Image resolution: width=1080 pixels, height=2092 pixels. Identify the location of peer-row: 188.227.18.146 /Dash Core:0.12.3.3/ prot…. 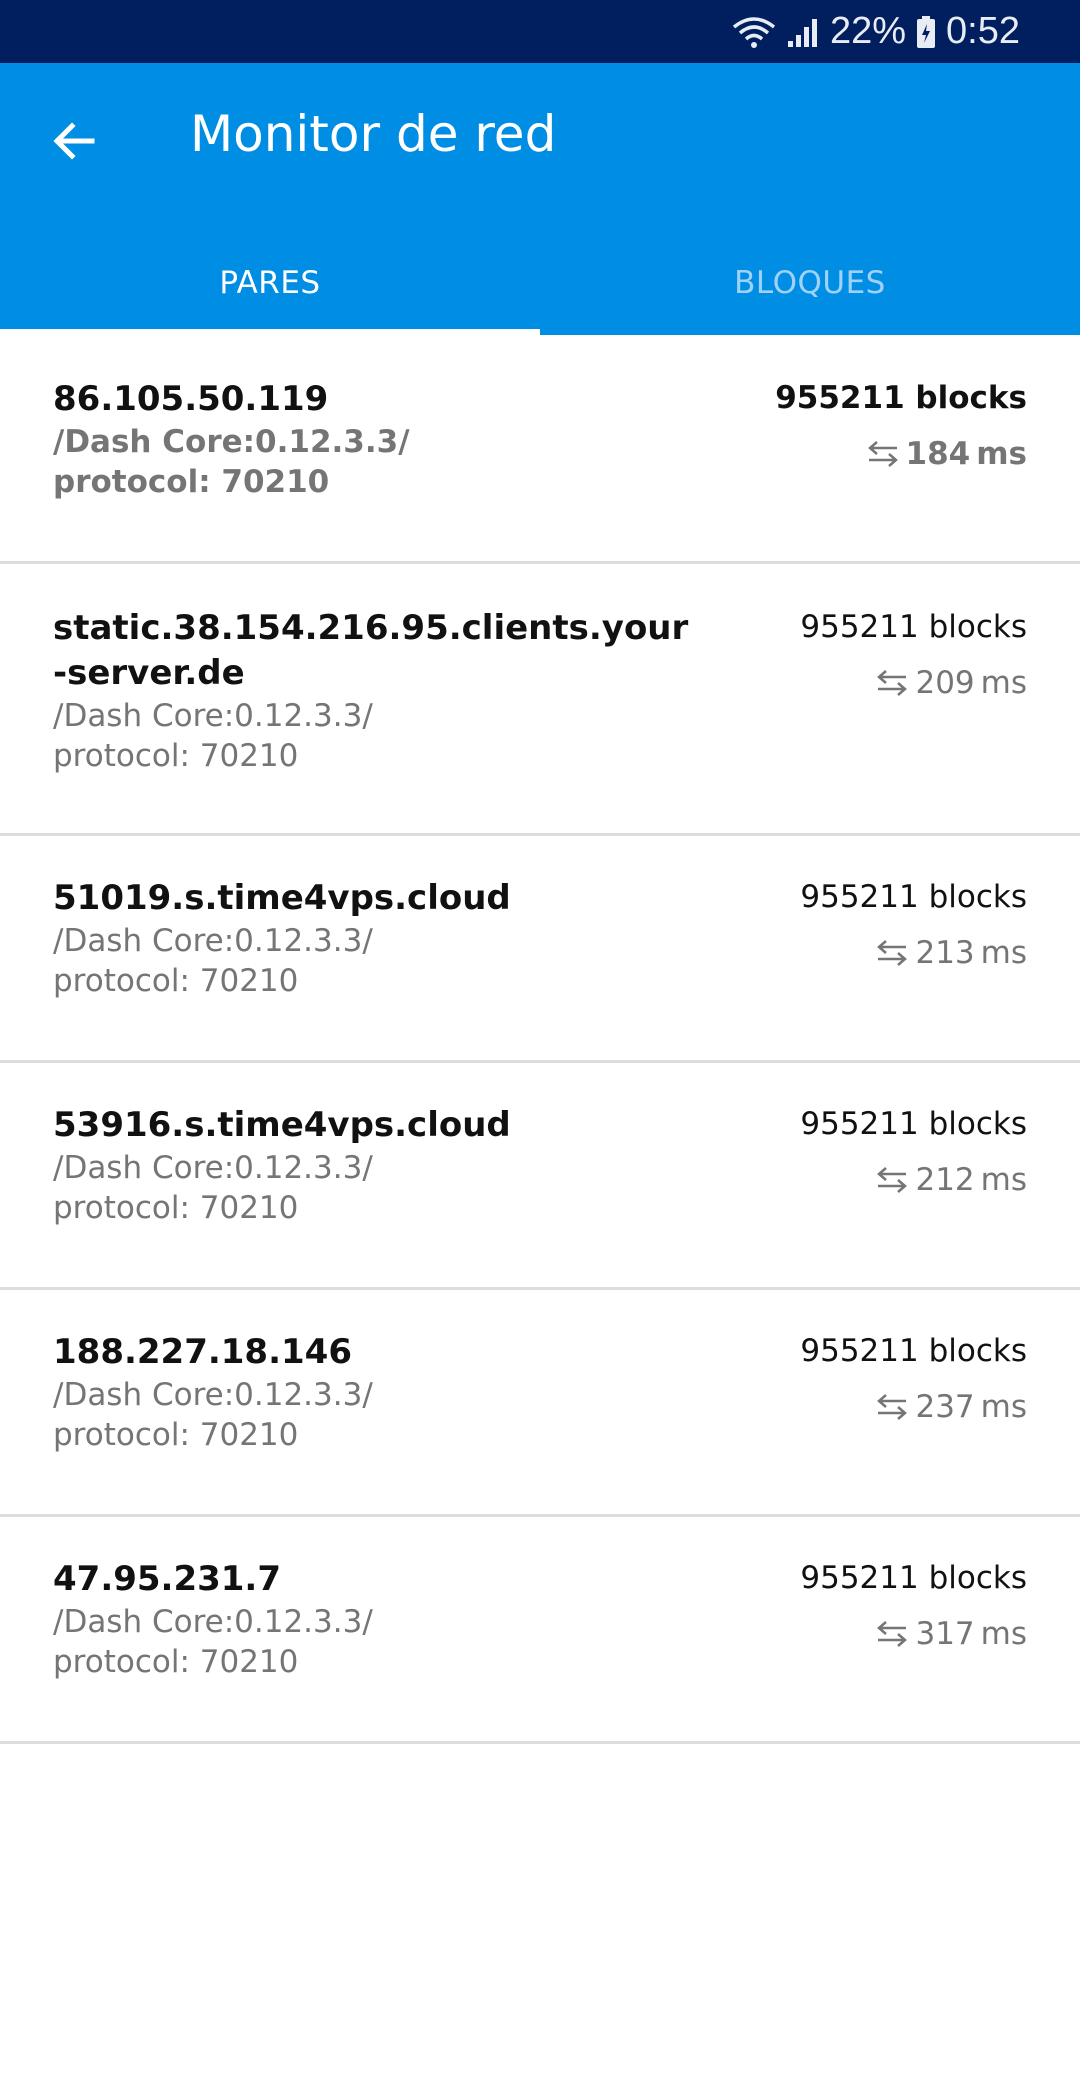
(540, 1403).